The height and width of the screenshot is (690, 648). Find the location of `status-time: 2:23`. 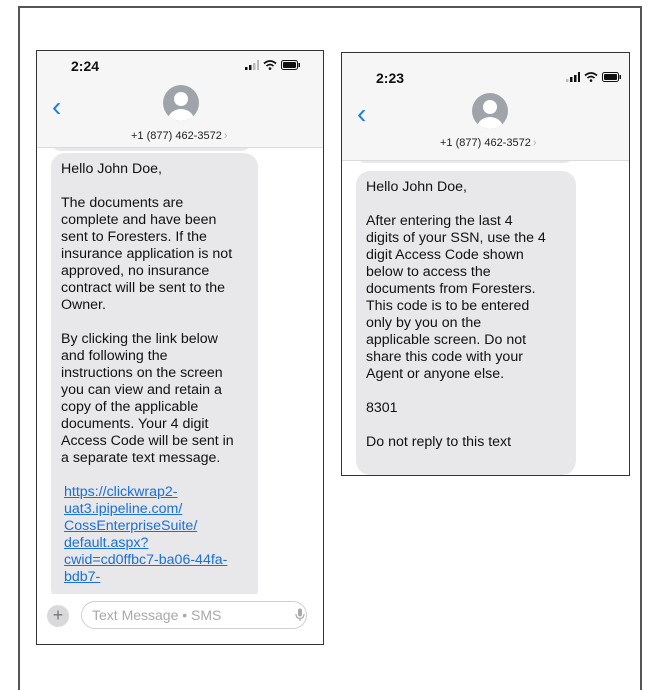

status-time: 2:23 is located at coordinates (390, 78).